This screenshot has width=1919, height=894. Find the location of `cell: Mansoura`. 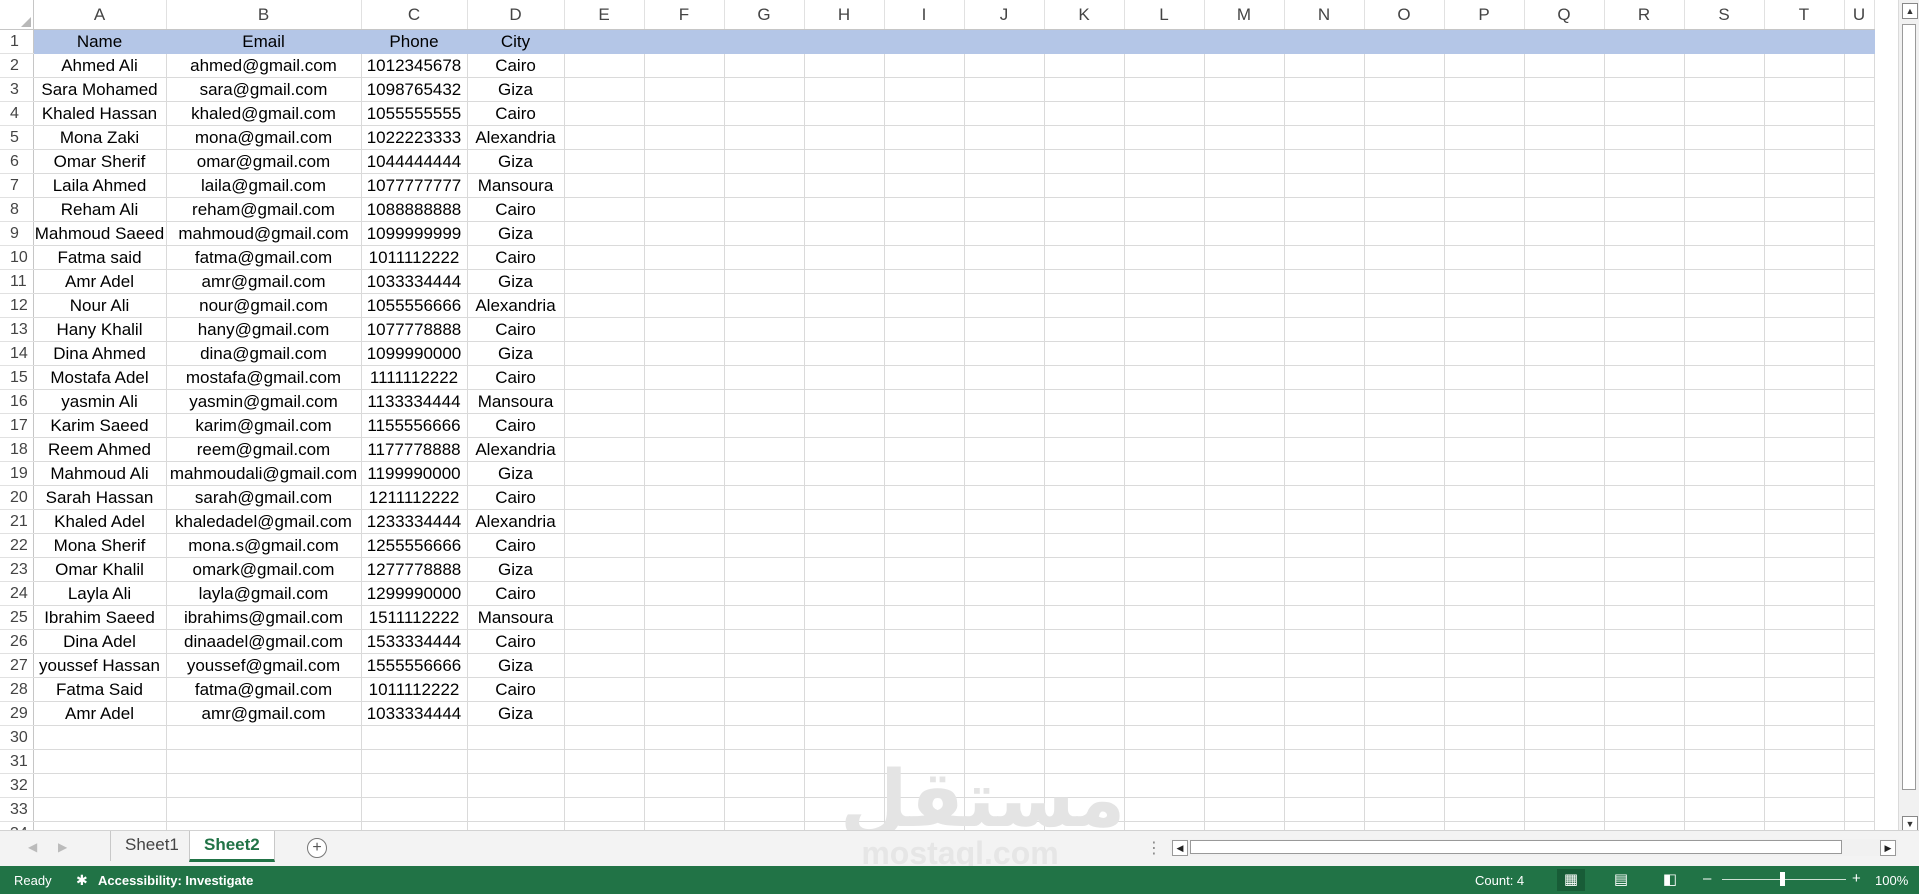

cell: Mansoura is located at coordinates (516, 185).